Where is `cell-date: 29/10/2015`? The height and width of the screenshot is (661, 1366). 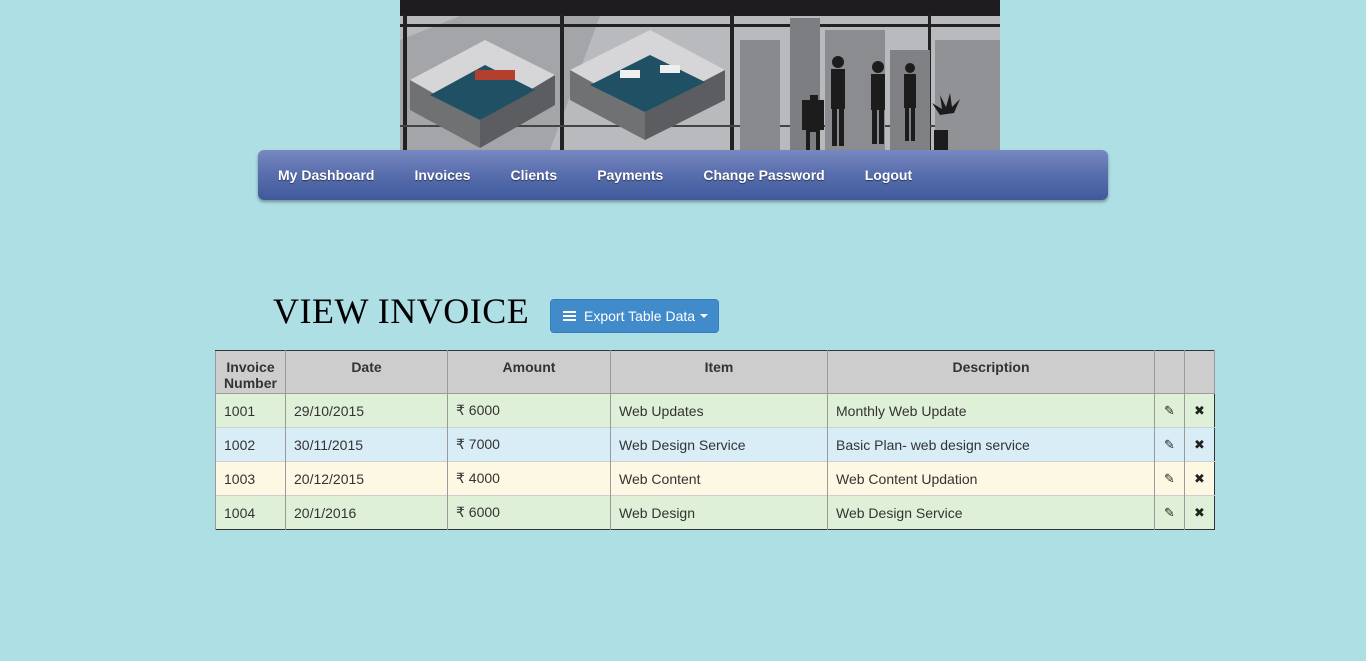 cell-date: 29/10/2015 is located at coordinates (366, 410).